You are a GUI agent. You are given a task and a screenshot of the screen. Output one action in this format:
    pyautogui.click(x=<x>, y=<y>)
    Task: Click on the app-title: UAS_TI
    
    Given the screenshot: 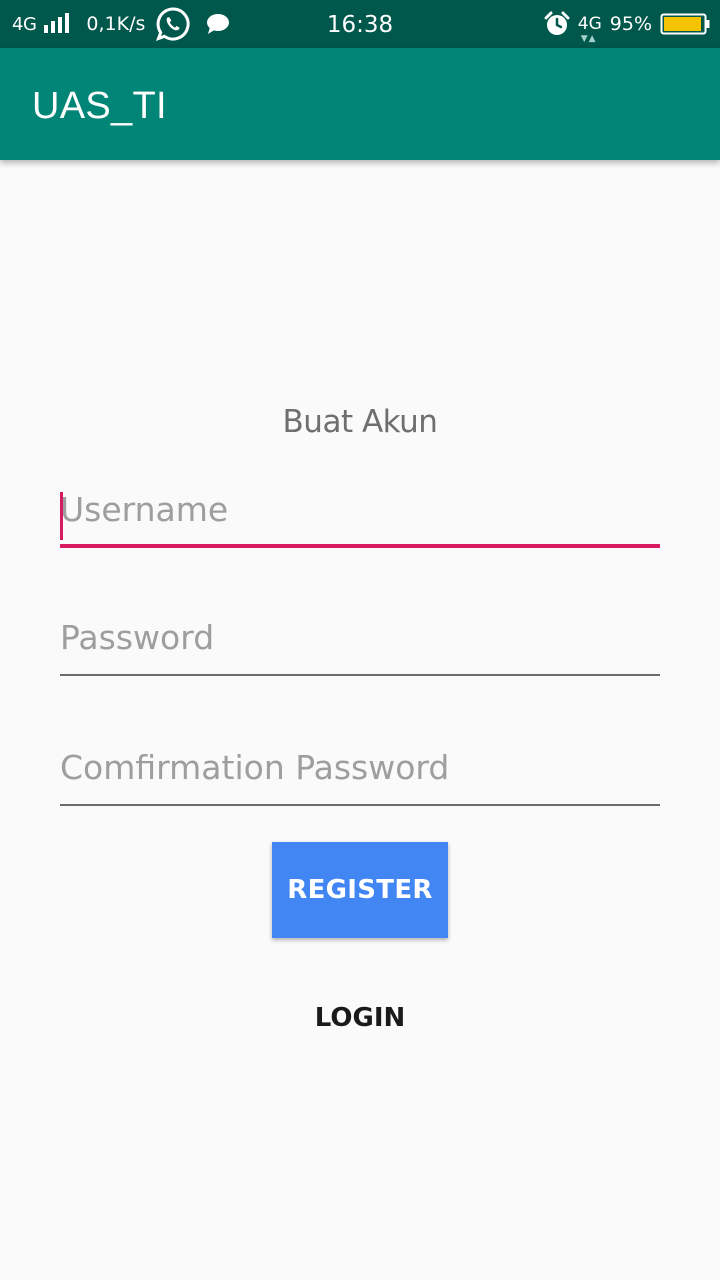 What is the action you would take?
    pyautogui.click(x=99, y=106)
    